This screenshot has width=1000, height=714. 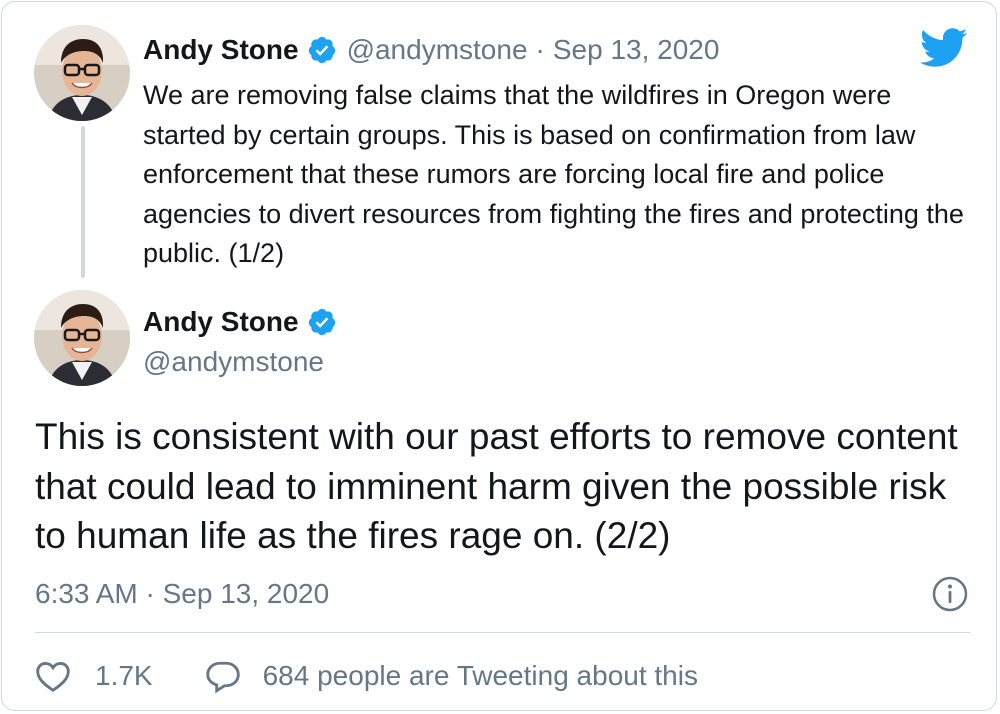 I want to click on parent-tweet-date: Sep 13, 2020, so click(x=636, y=50).